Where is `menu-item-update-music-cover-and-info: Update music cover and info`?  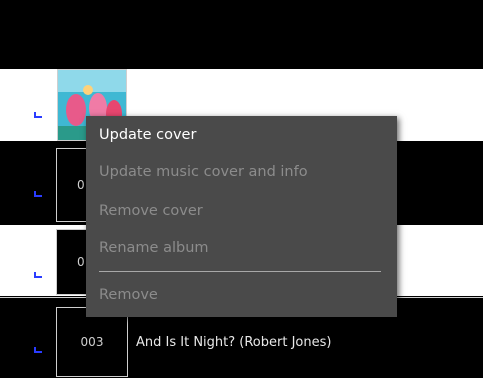
menu-item-update-music-cover-and-info: Update music cover and info is located at coordinates (203, 172).